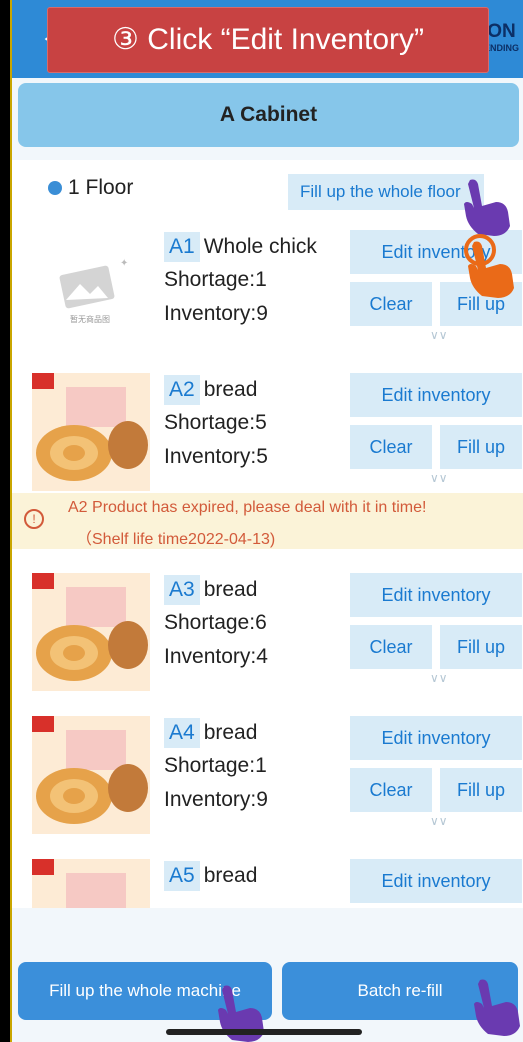 The image size is (523, 1042). Describe the element at coordinates (268, 40) in the screenshot. I see `instruction-callout: ③ Click “Edit Inventory”` at that location.